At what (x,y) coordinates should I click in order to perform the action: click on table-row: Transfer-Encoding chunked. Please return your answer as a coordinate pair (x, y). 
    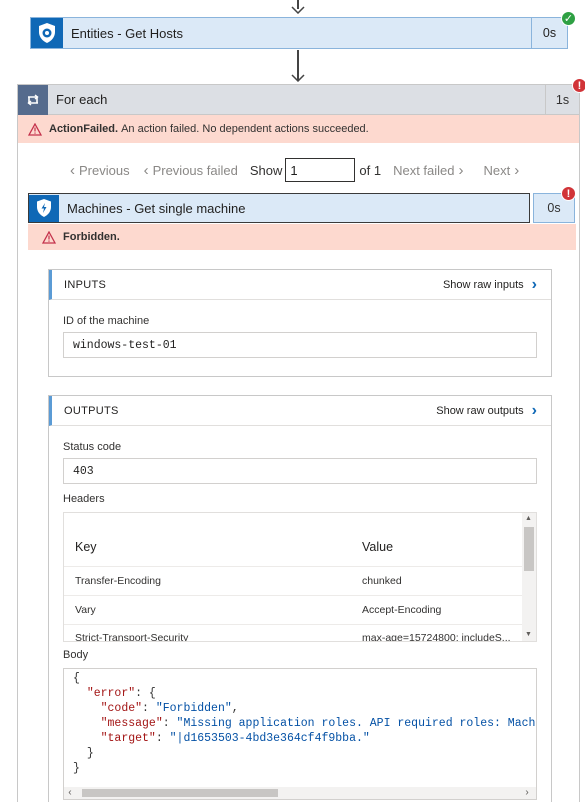
    Looking at the image, I should click on (294, 581).